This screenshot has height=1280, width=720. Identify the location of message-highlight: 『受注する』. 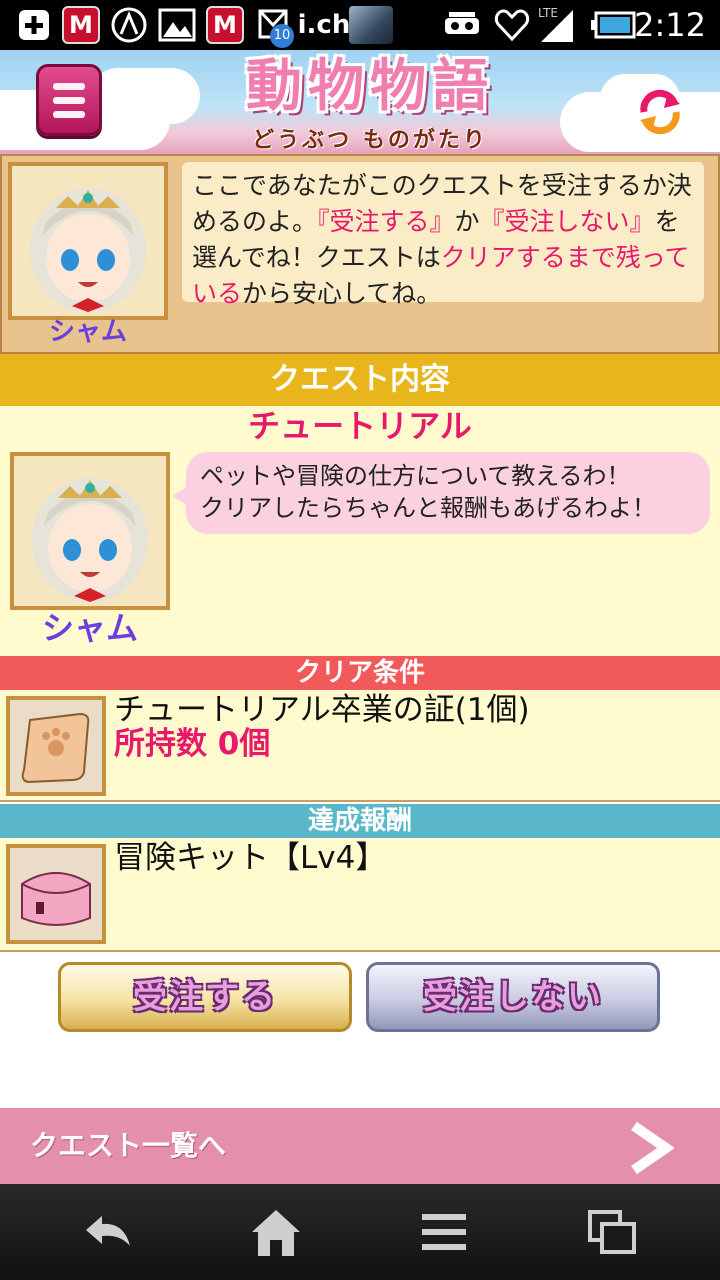
(386, 221).